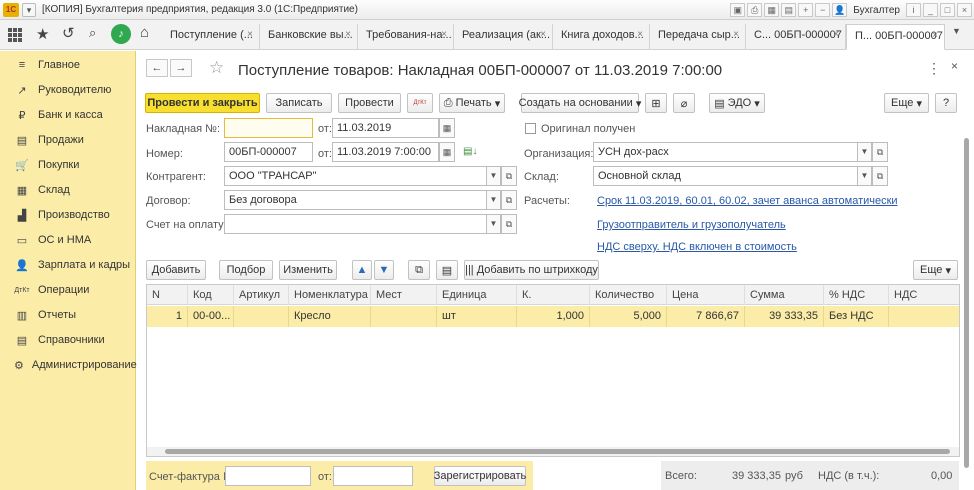  What do you see at coordinates (924, 295) in the screenshot?
I see `column-header: НДС` at bounding box center [924, 295].